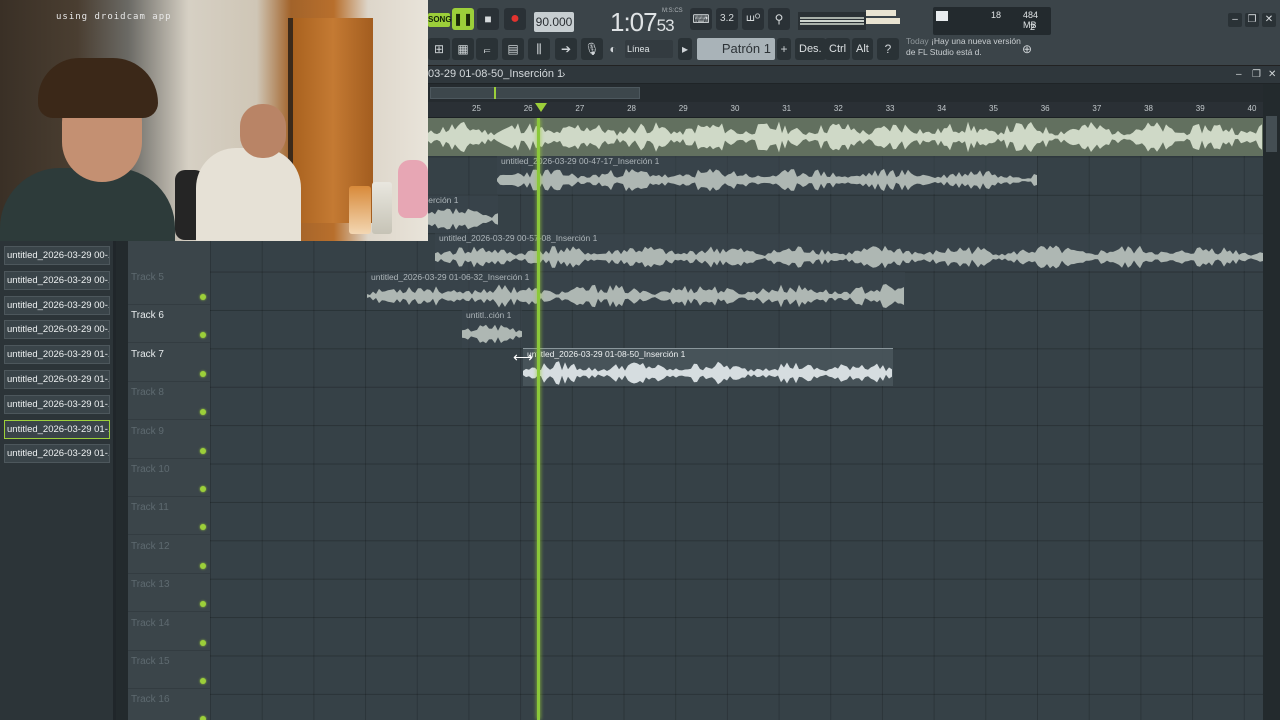 The image size is (1280, 720). Describe the element at coordinates (727, 19) in the screenshot. I see `step-edit-icon: 3.2` at that location.